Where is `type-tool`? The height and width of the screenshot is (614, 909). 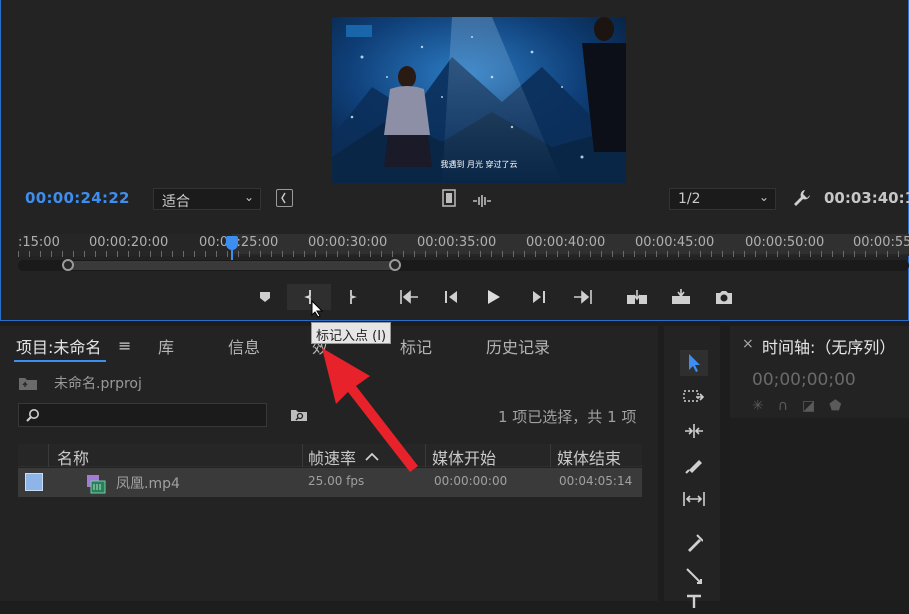 type-tool is located at coordinates (694, 601).